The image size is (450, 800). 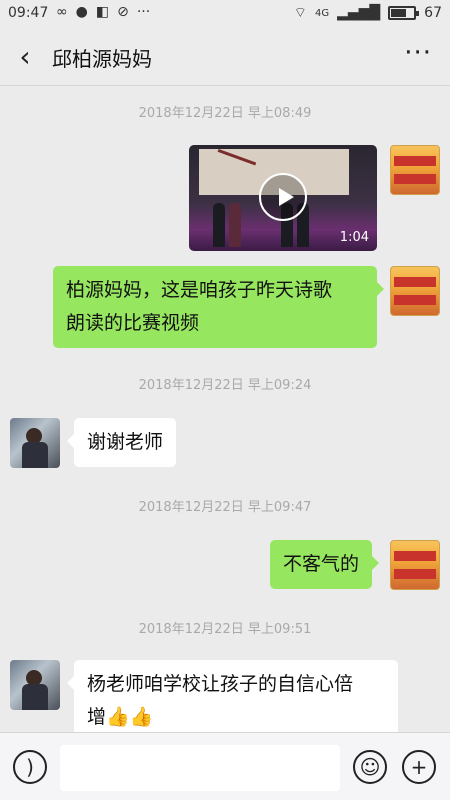 I want to click on plus-icon: +, so click(x=419, y=767).